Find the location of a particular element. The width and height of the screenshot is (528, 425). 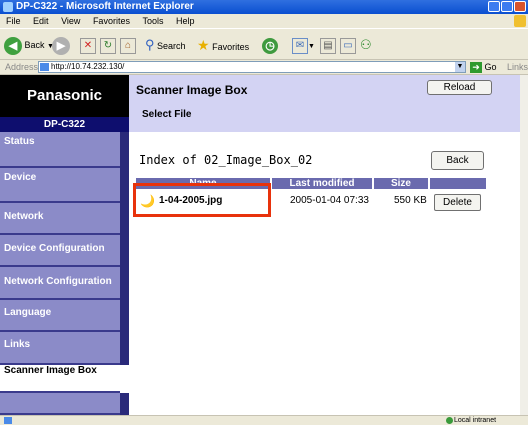

security-zone: Local intranet is located at coordinates (475, 420).